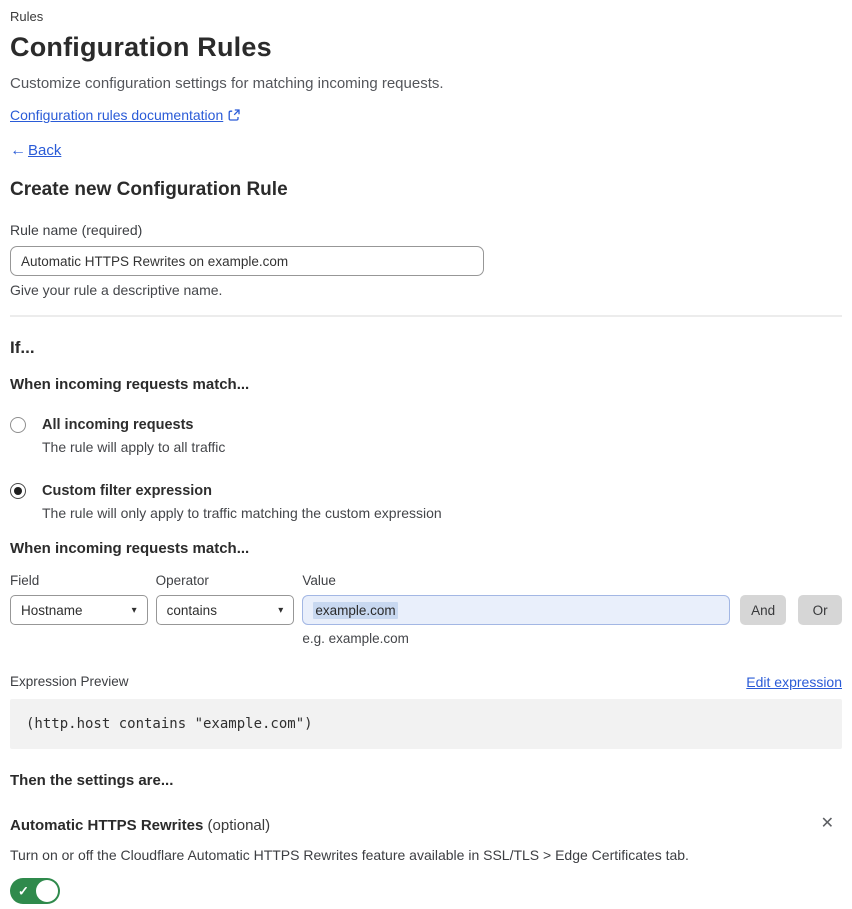 The width and height of the screenshot is (852, 909). I want to click on setting-title: Automatic HTTPS Rewrites (optional), so click(140, 825).